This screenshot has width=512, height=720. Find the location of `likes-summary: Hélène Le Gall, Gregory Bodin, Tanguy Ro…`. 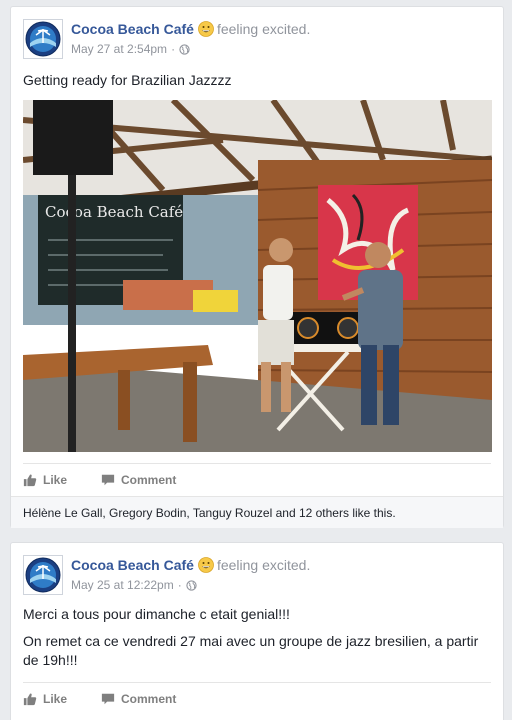

likes-summary: Hélène Le Gall, Gregory Bodin, Tanguy Ro… is located at coordinates (257, 512).